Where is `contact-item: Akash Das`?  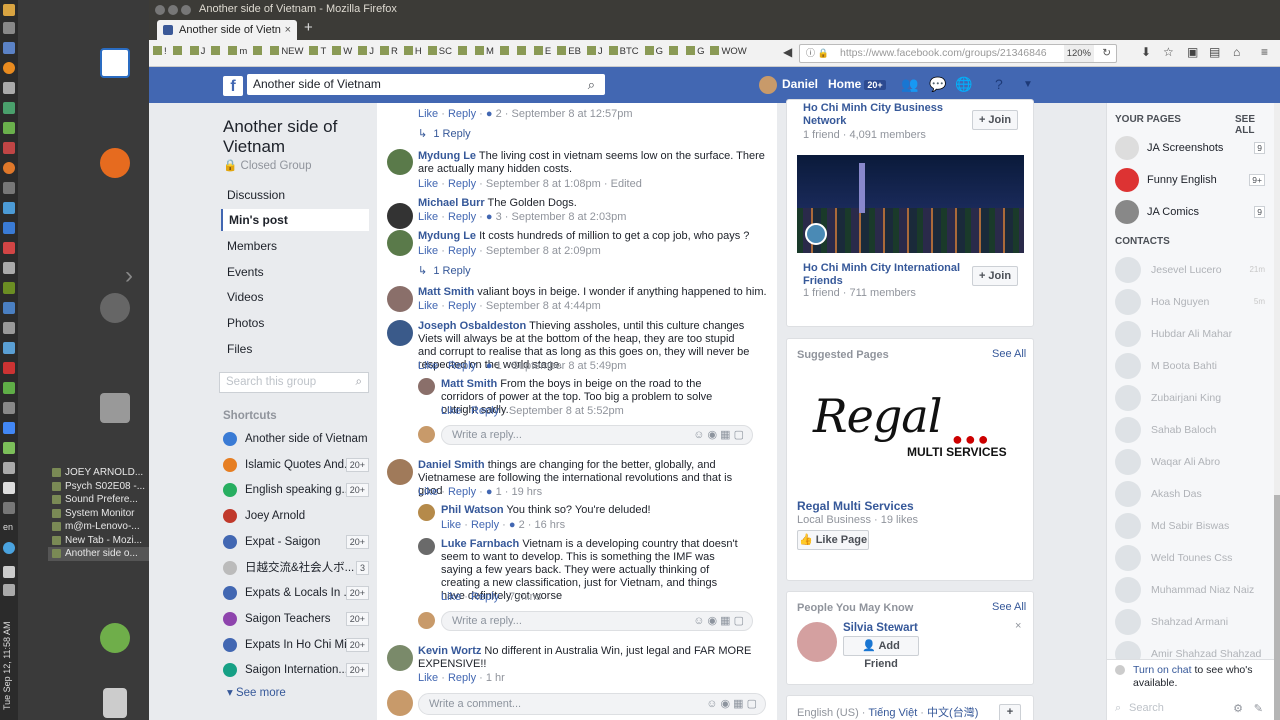 contact-item: Akash Das is located at coordinates (1190, 494).